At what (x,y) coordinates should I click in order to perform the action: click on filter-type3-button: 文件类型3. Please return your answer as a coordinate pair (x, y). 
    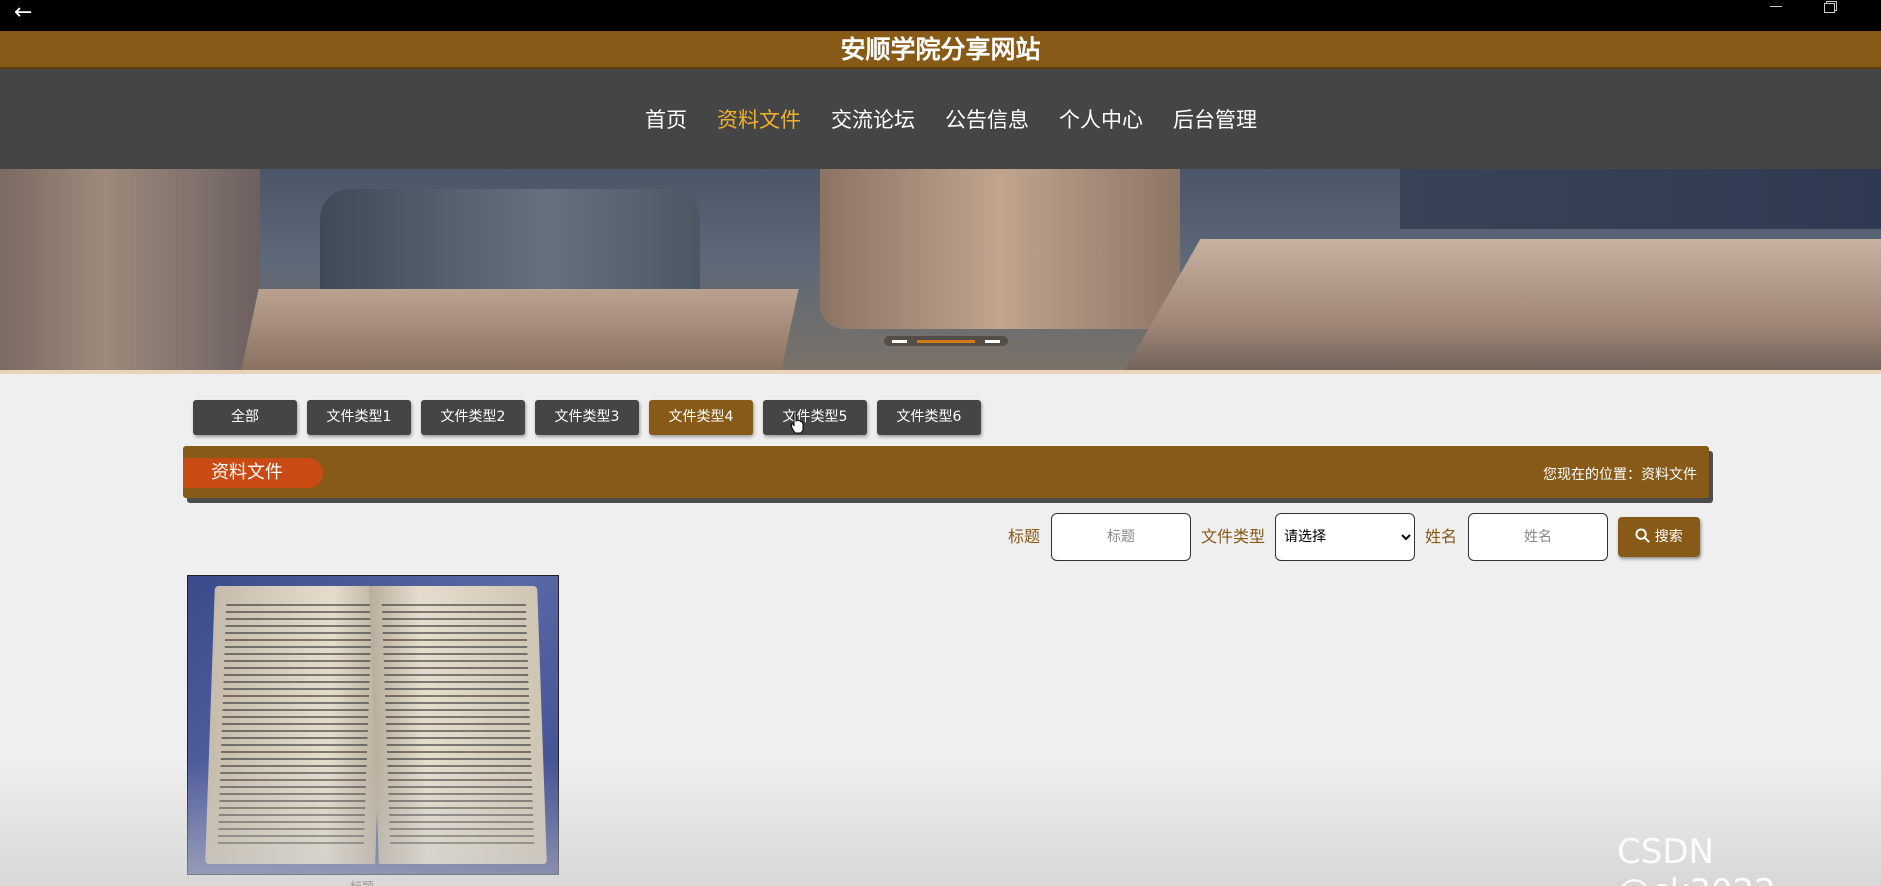
    Looking at the image, I should click on (587, 417).